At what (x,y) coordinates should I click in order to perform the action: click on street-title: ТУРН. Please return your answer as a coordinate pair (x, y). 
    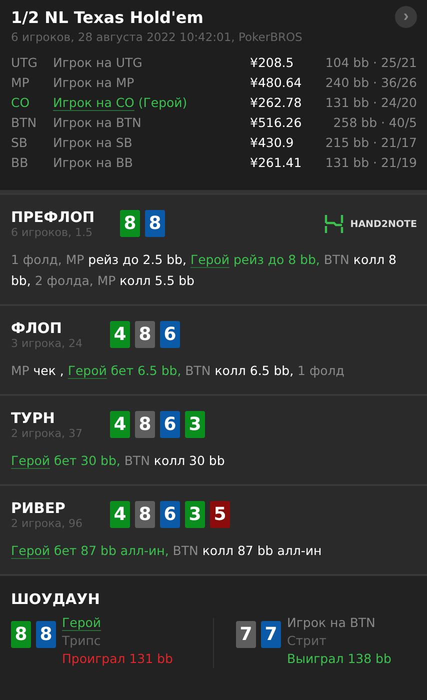
    Looking at the image, I should click on (33, 419).